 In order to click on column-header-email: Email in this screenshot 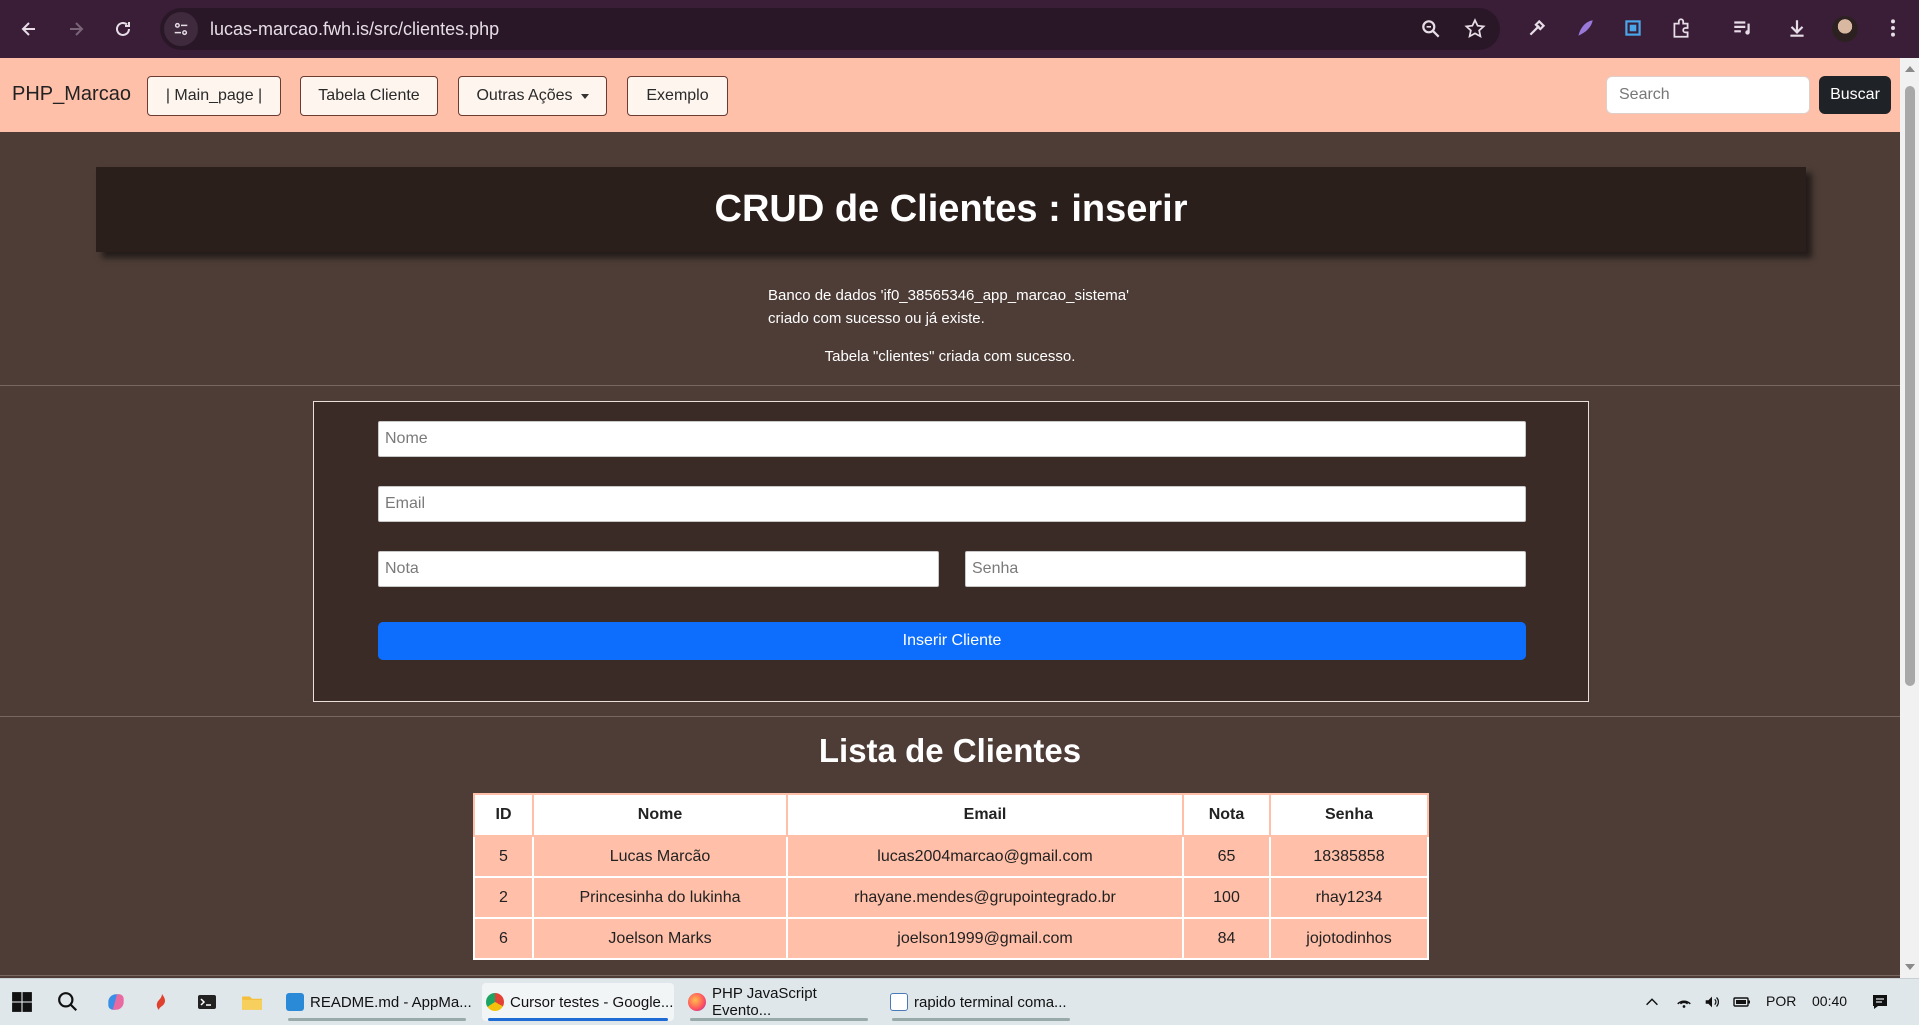, I will do `click(985, 815)`.